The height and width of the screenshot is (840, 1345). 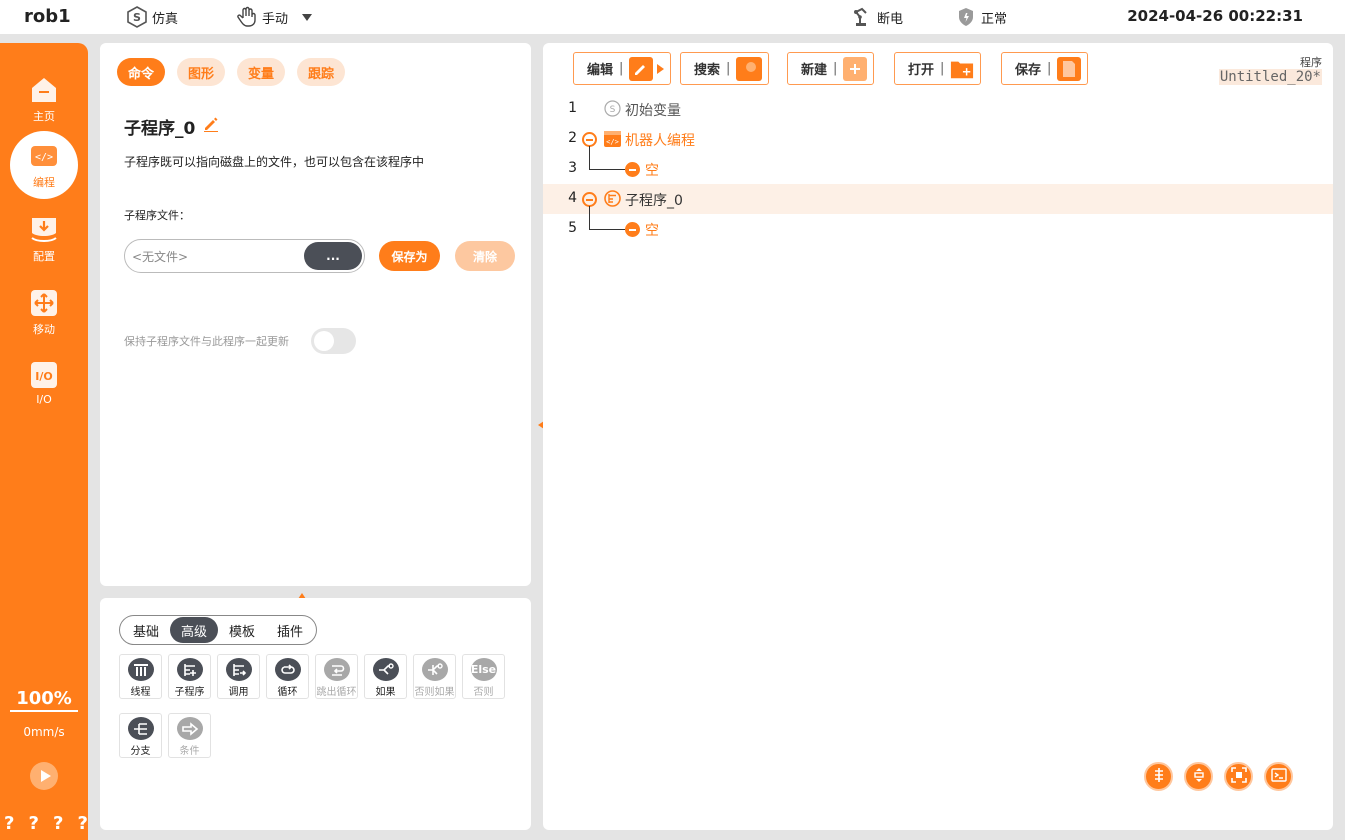 What do you see at coordinates (189, 676) in the screenshot?
I see `palette-subprogram: 子程序` at bounding box center [189, 676].